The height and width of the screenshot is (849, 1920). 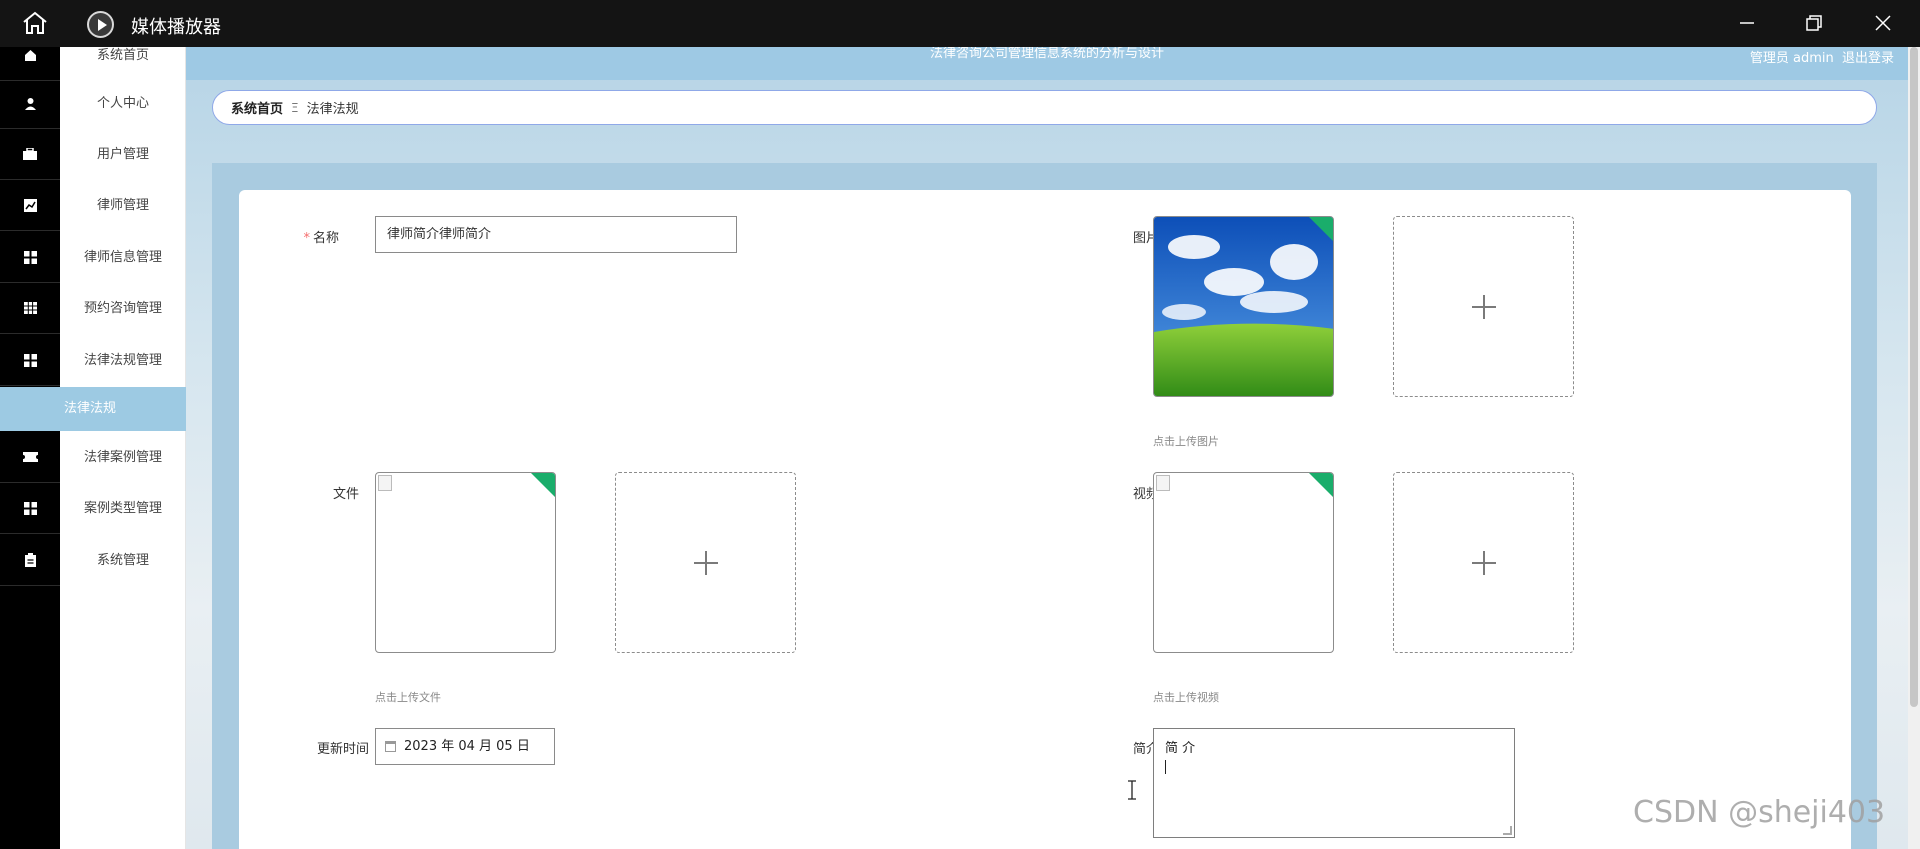 I want to click on sidebar-item-system: 系统管理, so click(x=93, y=560).